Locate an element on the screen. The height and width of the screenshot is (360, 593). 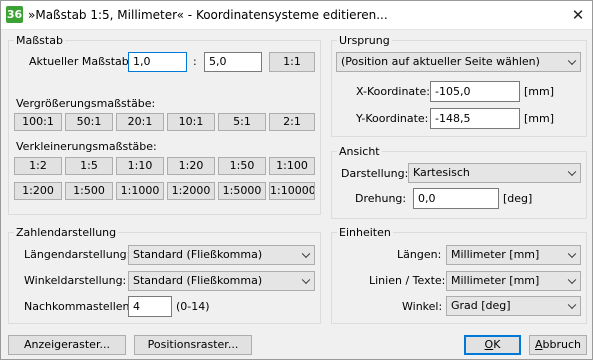
zahlendarstellung-group-label: Zahlendarstellung is located at coordinates (66, 232).